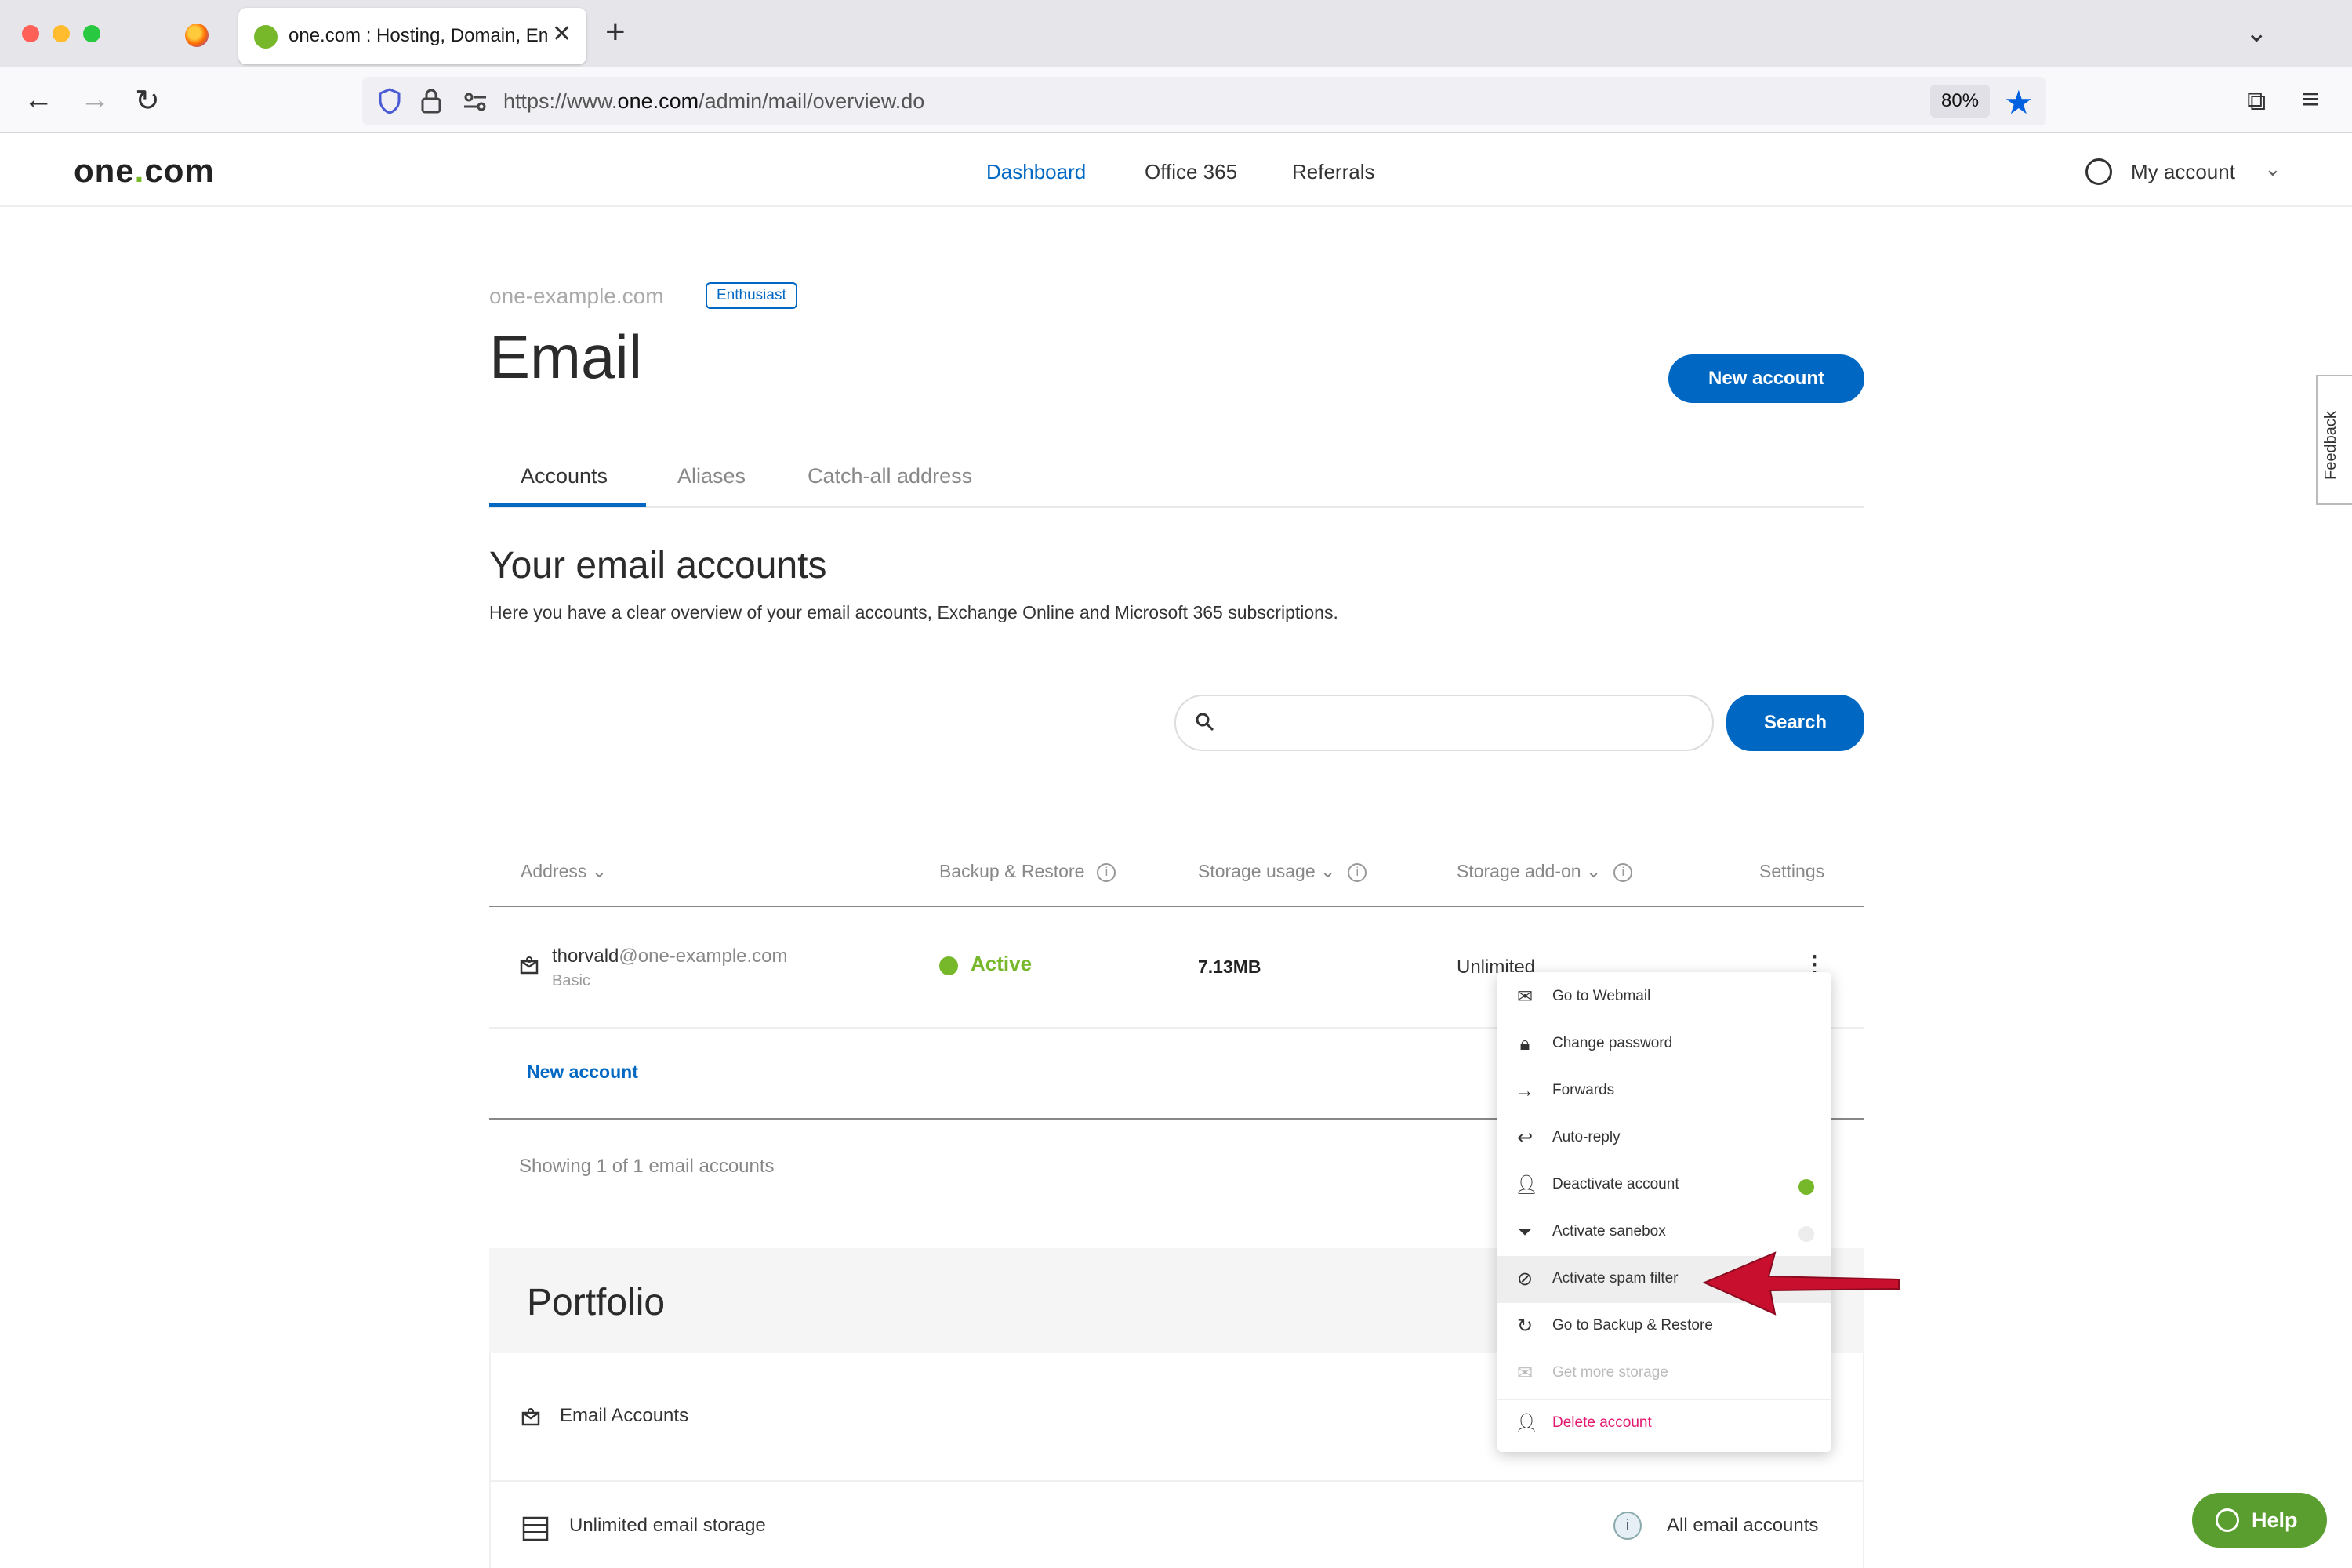 The image size is (2352, 1568). What do you see at coordinates (667, 1525) in the screenshot?
I see `portfolio-label: Unlimited email storage` at bounding box center [667, 1525].